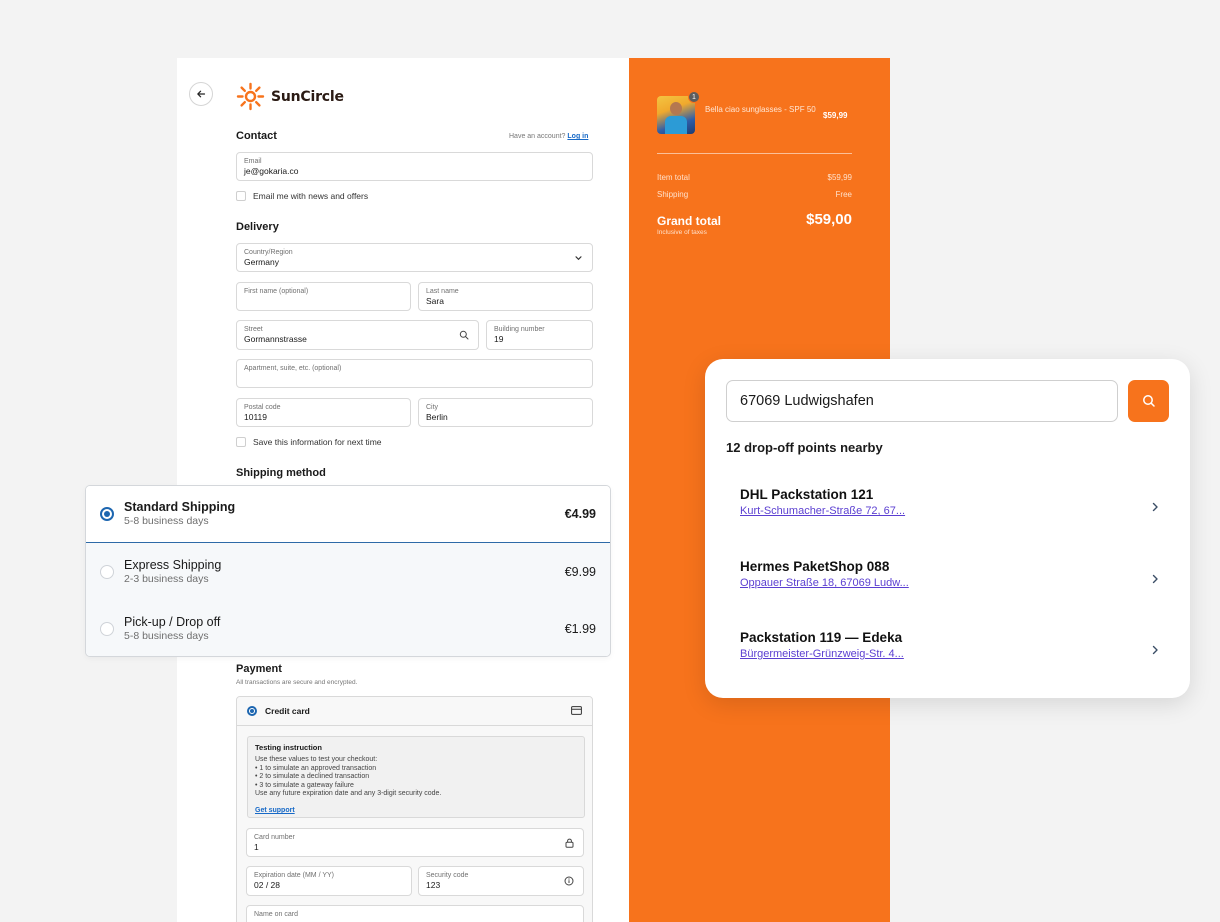 This screenshot has width=1220, height=922. What do you see at coordinates (166, 578) in the screenshot?
I see `shipping-option-eta: 2-3 business days` at bounding box center [166, 578].